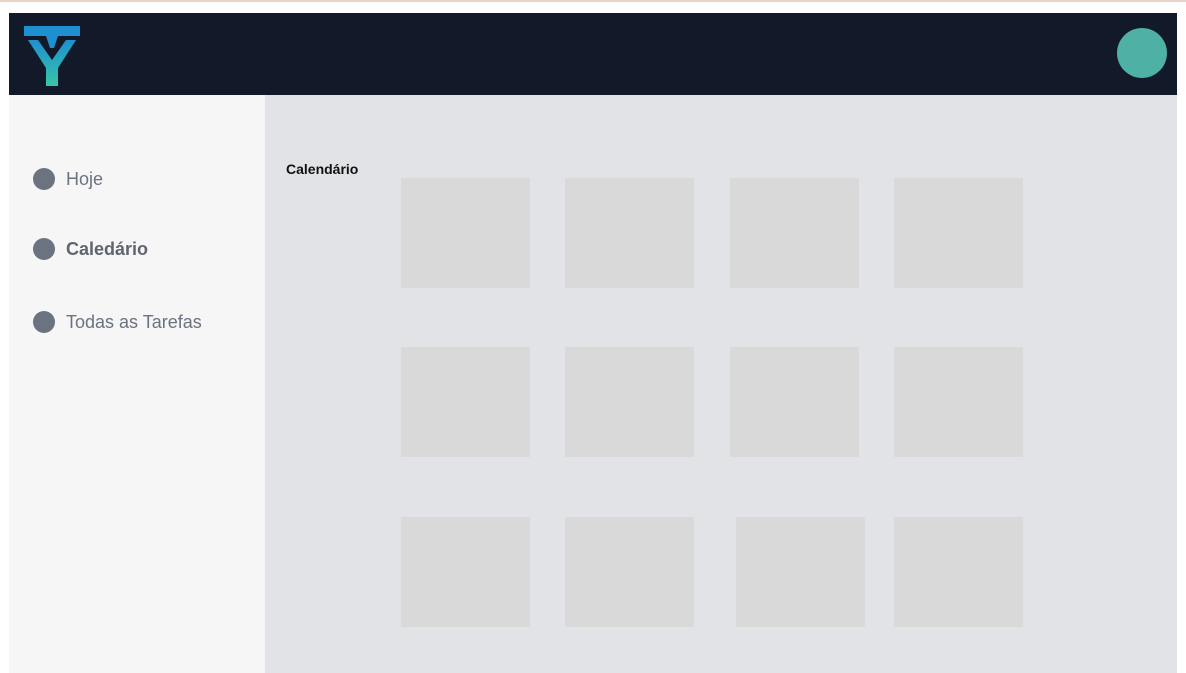 Image resolution: width=1186 pixels, height=673 pixels. Describe the element at coordinates (322, 169) in the screenshot. I see `page-title: Calendário` at that location.